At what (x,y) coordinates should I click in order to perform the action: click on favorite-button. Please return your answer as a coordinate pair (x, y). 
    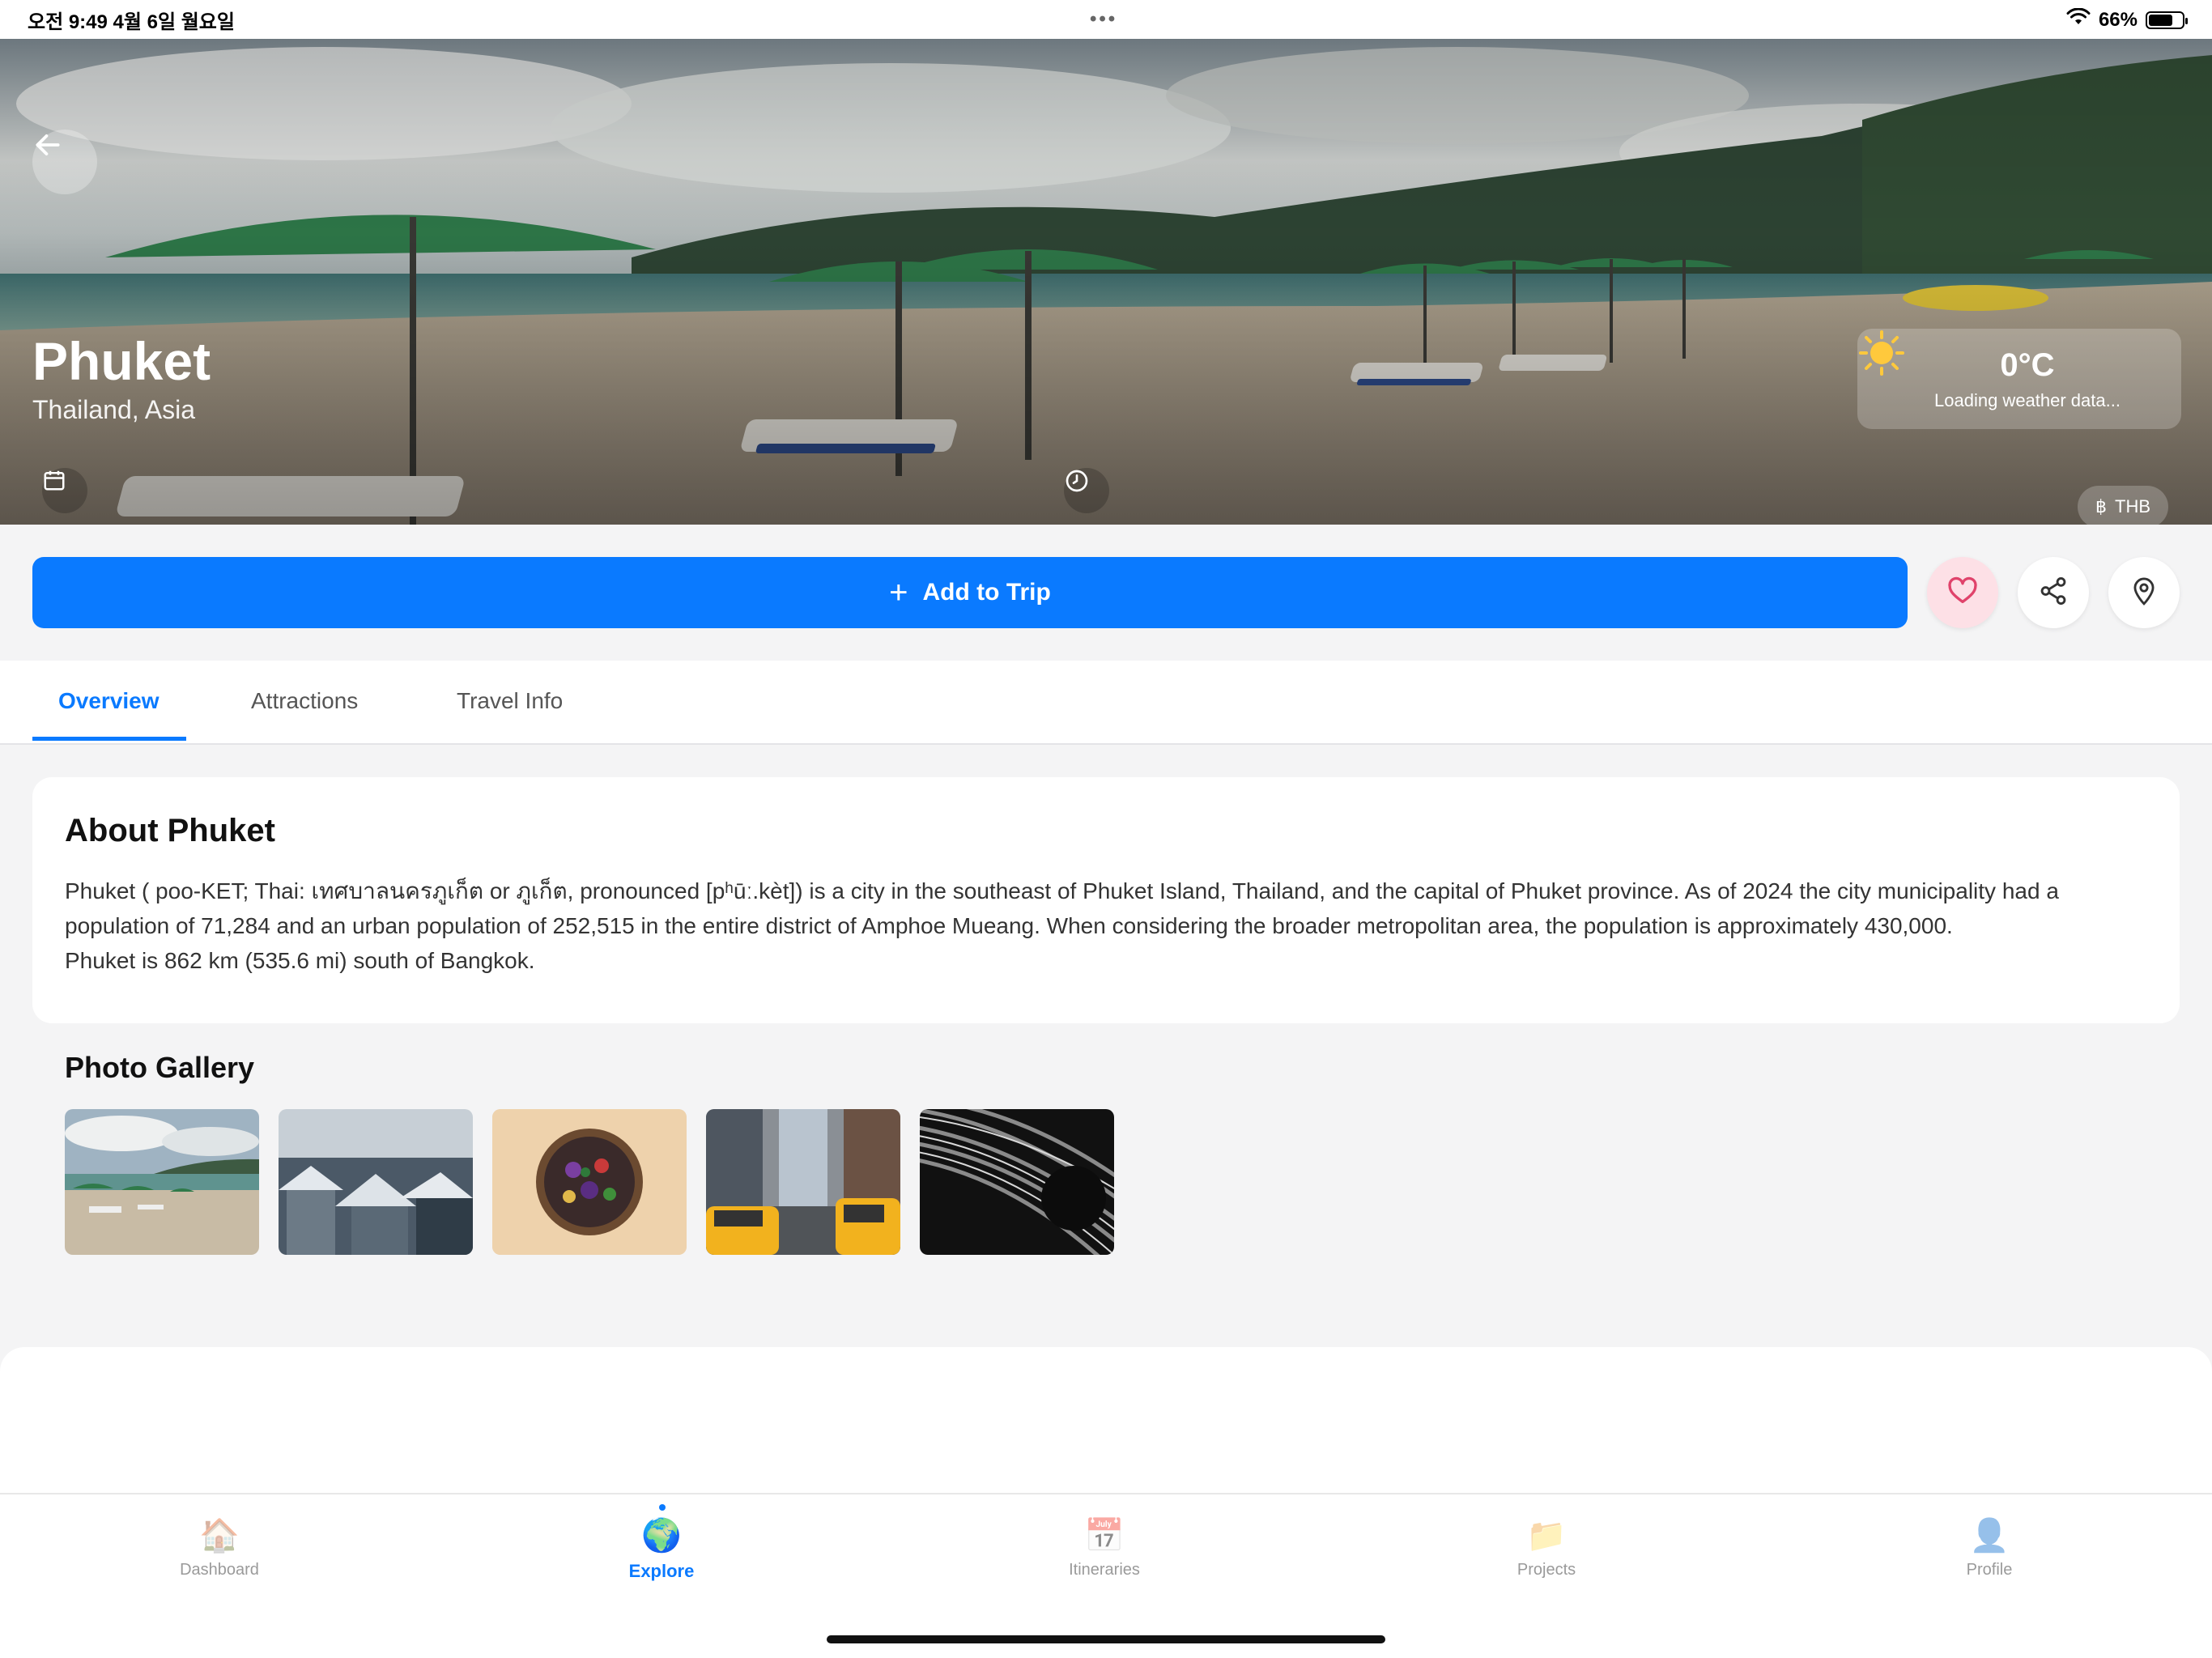
    Looking at the image, I should click on (1963, 592).